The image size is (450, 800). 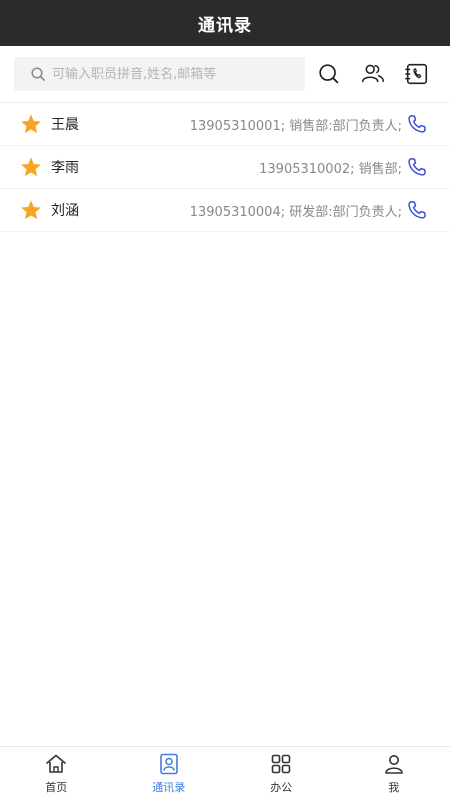 I want to click on tab-label: 办公, so click(x=281, y=787).